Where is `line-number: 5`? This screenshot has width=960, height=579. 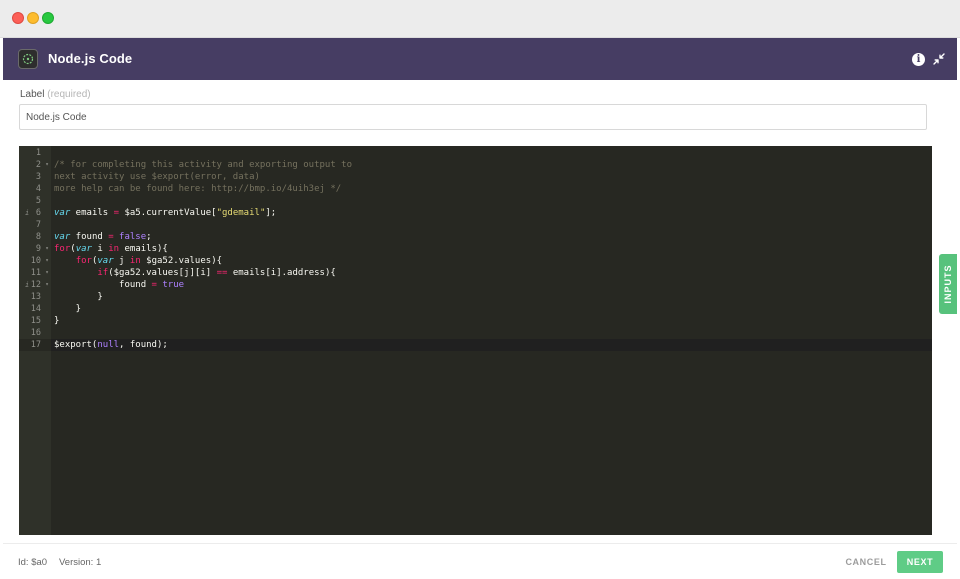 line-number: 5 is located at coordinates (38, 201).